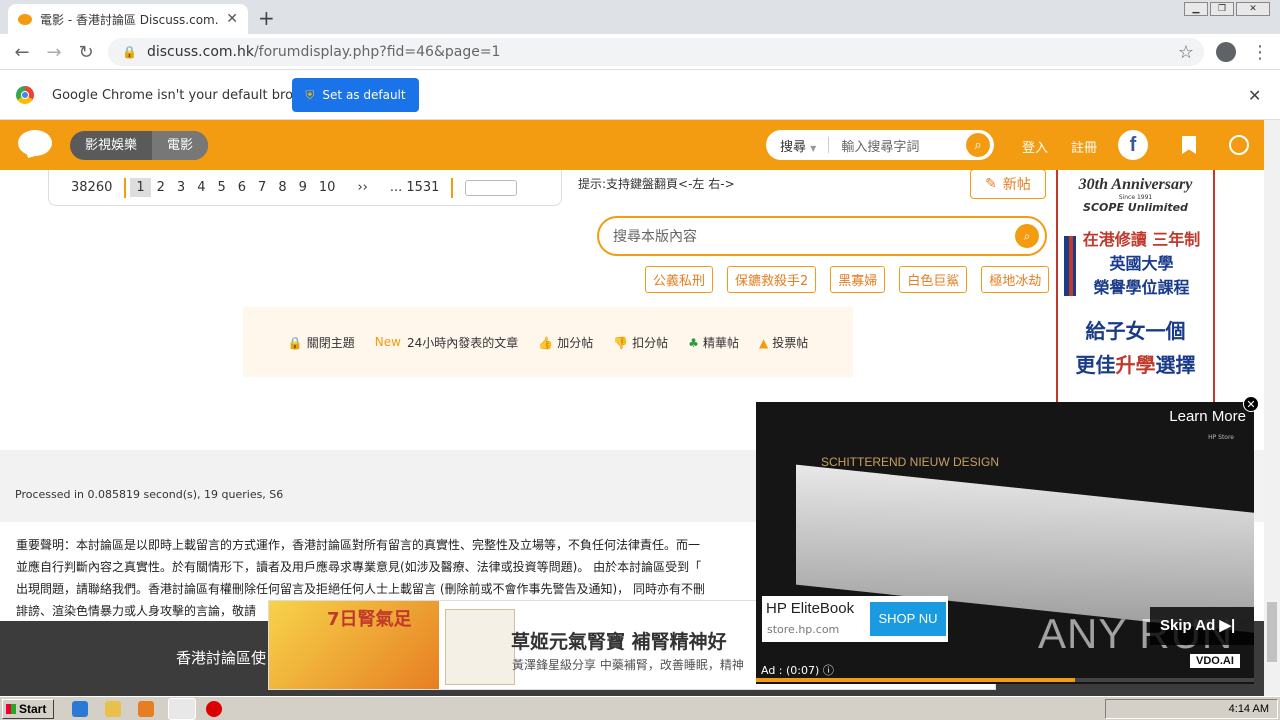 Image resolution: width=1280 pixels, height=720 pixels. I want to click on register-link: 註冊, so click(1084, 146).